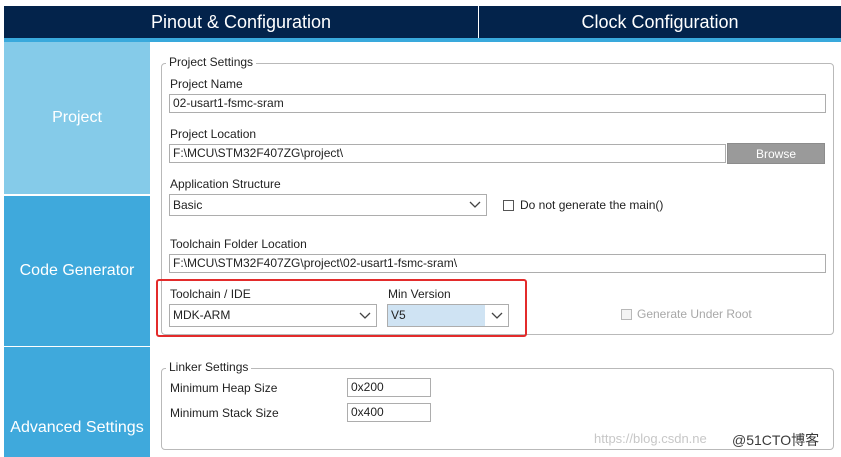 The image size is (841, 457). What do you see at coordinates (77, 402) in the screenshot?
I see `sidebar-item-advanced-settings: Advanced Settings` at bounding box center [77, 402].